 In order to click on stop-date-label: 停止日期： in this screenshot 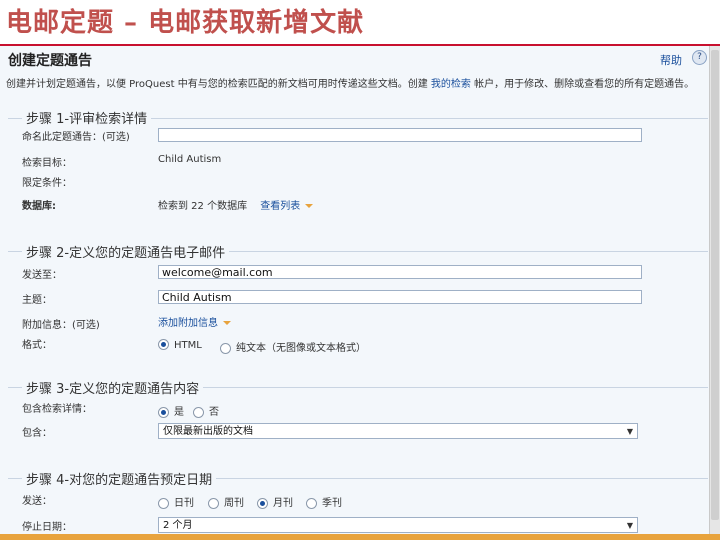, I will do `click(47, 527)`.